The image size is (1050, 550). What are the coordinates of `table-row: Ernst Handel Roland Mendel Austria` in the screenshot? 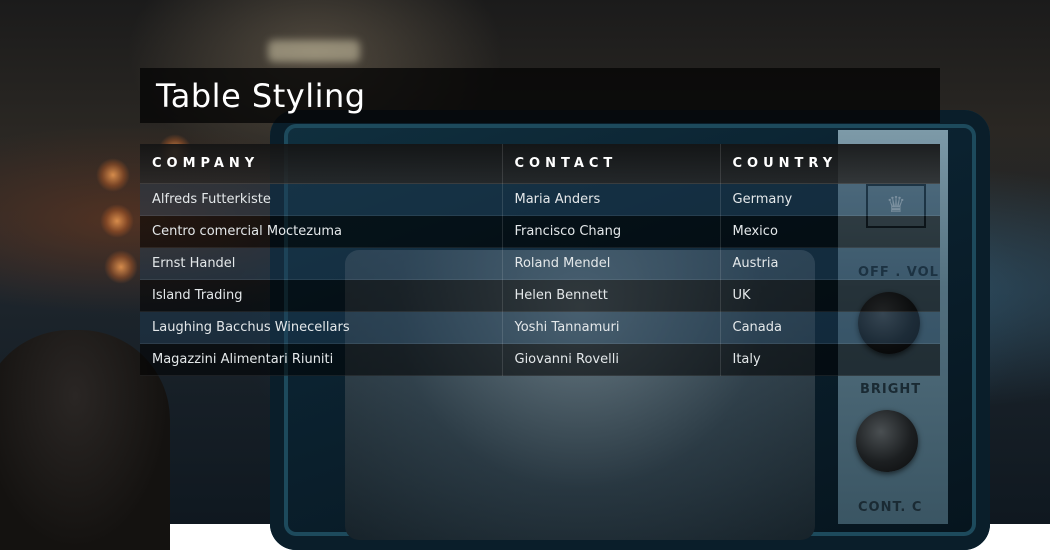 It's located at (540, 263).